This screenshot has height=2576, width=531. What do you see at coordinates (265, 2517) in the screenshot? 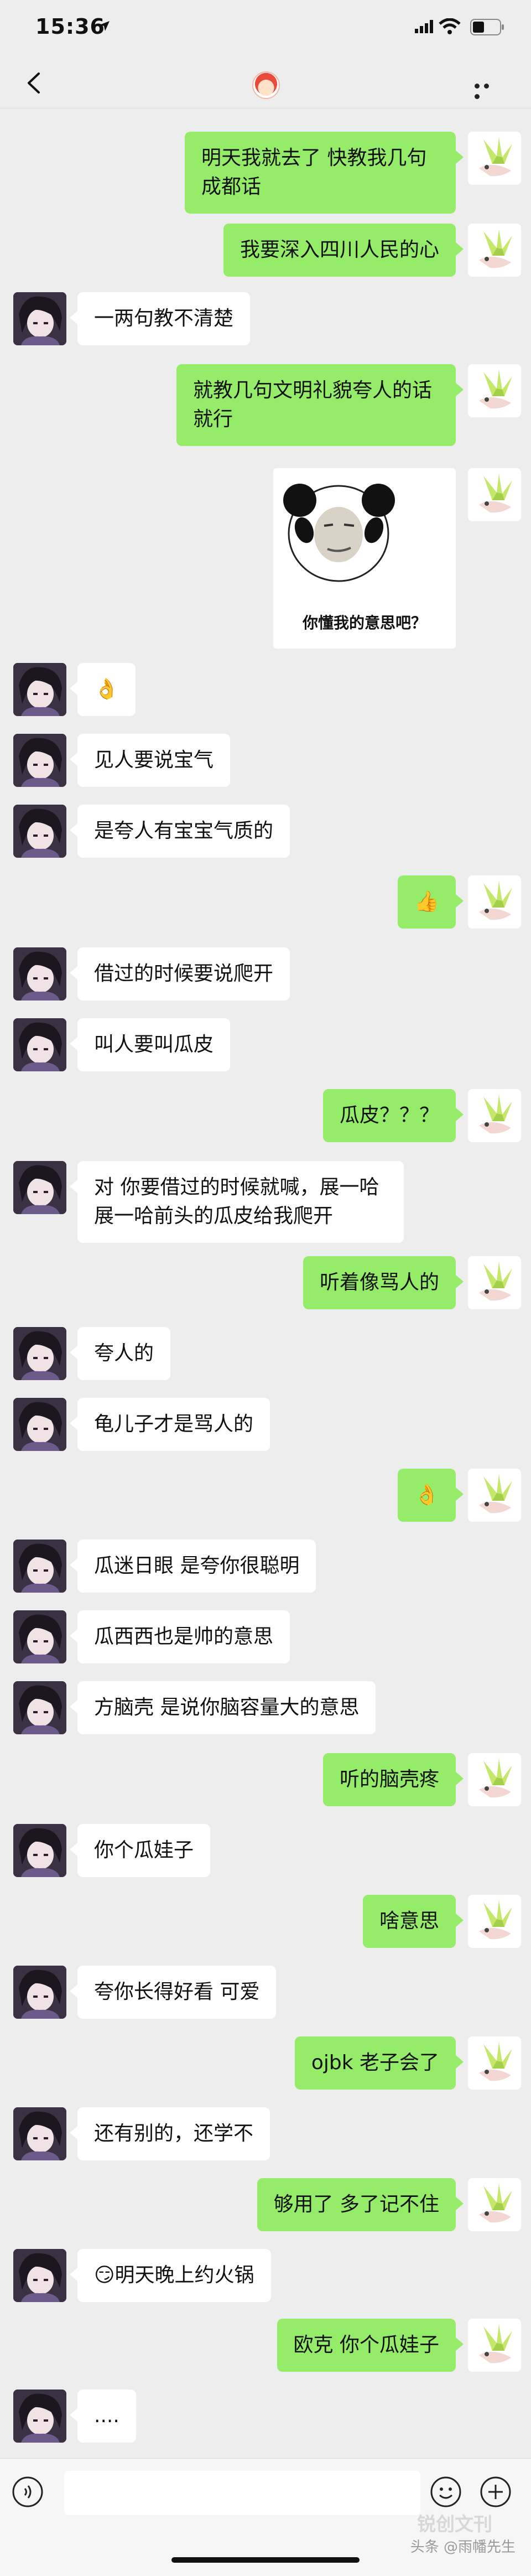
I see `input-bar: 锐创文刊 头条 @雨幡先生` at bounding box center [265, 2517].